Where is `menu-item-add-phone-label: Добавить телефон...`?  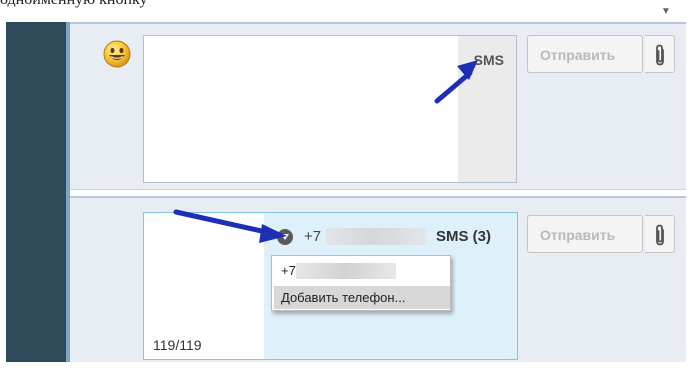
menu-item-add-phone-label: Добавить телефон... is located at coordinates (343, 297).